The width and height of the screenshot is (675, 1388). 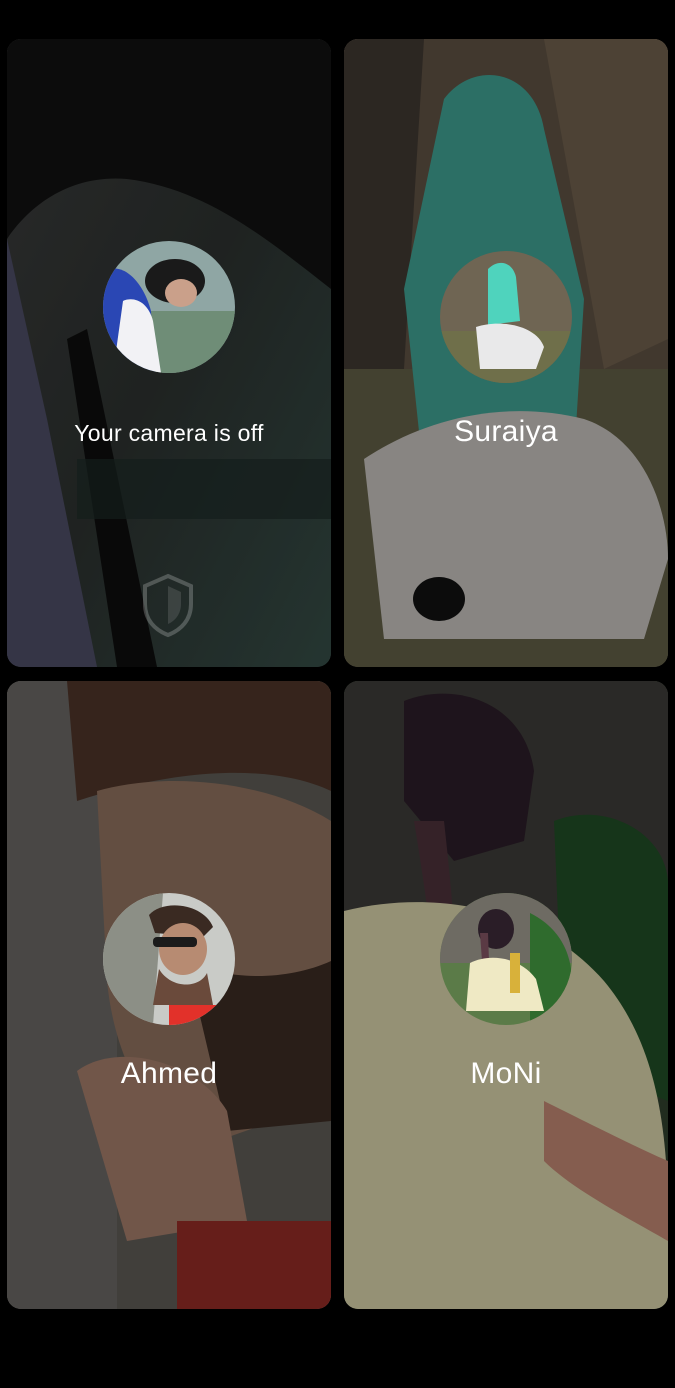 What do you see at coordinates (169, 307) in the screenshot?
I see `self-avatar` at bounding box center [169, 307].